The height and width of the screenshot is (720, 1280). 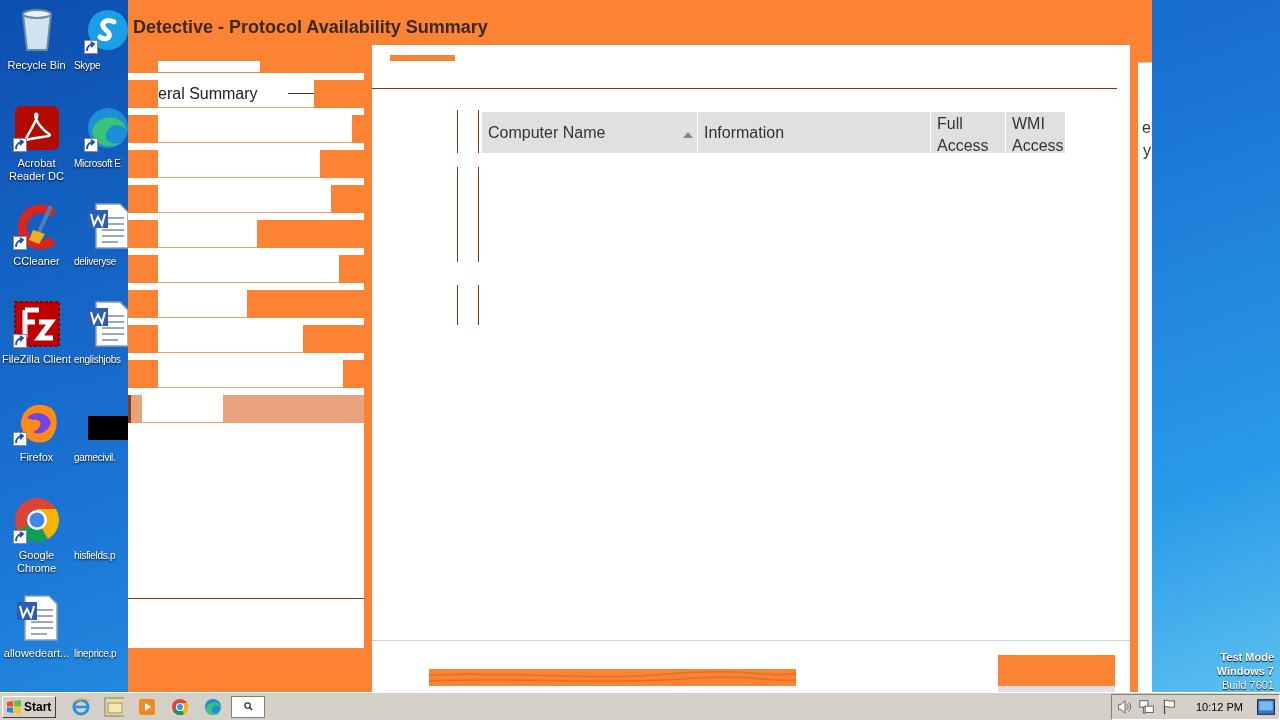 I want to click on icon-label: hisfields.p, so click(x=95, y=555).